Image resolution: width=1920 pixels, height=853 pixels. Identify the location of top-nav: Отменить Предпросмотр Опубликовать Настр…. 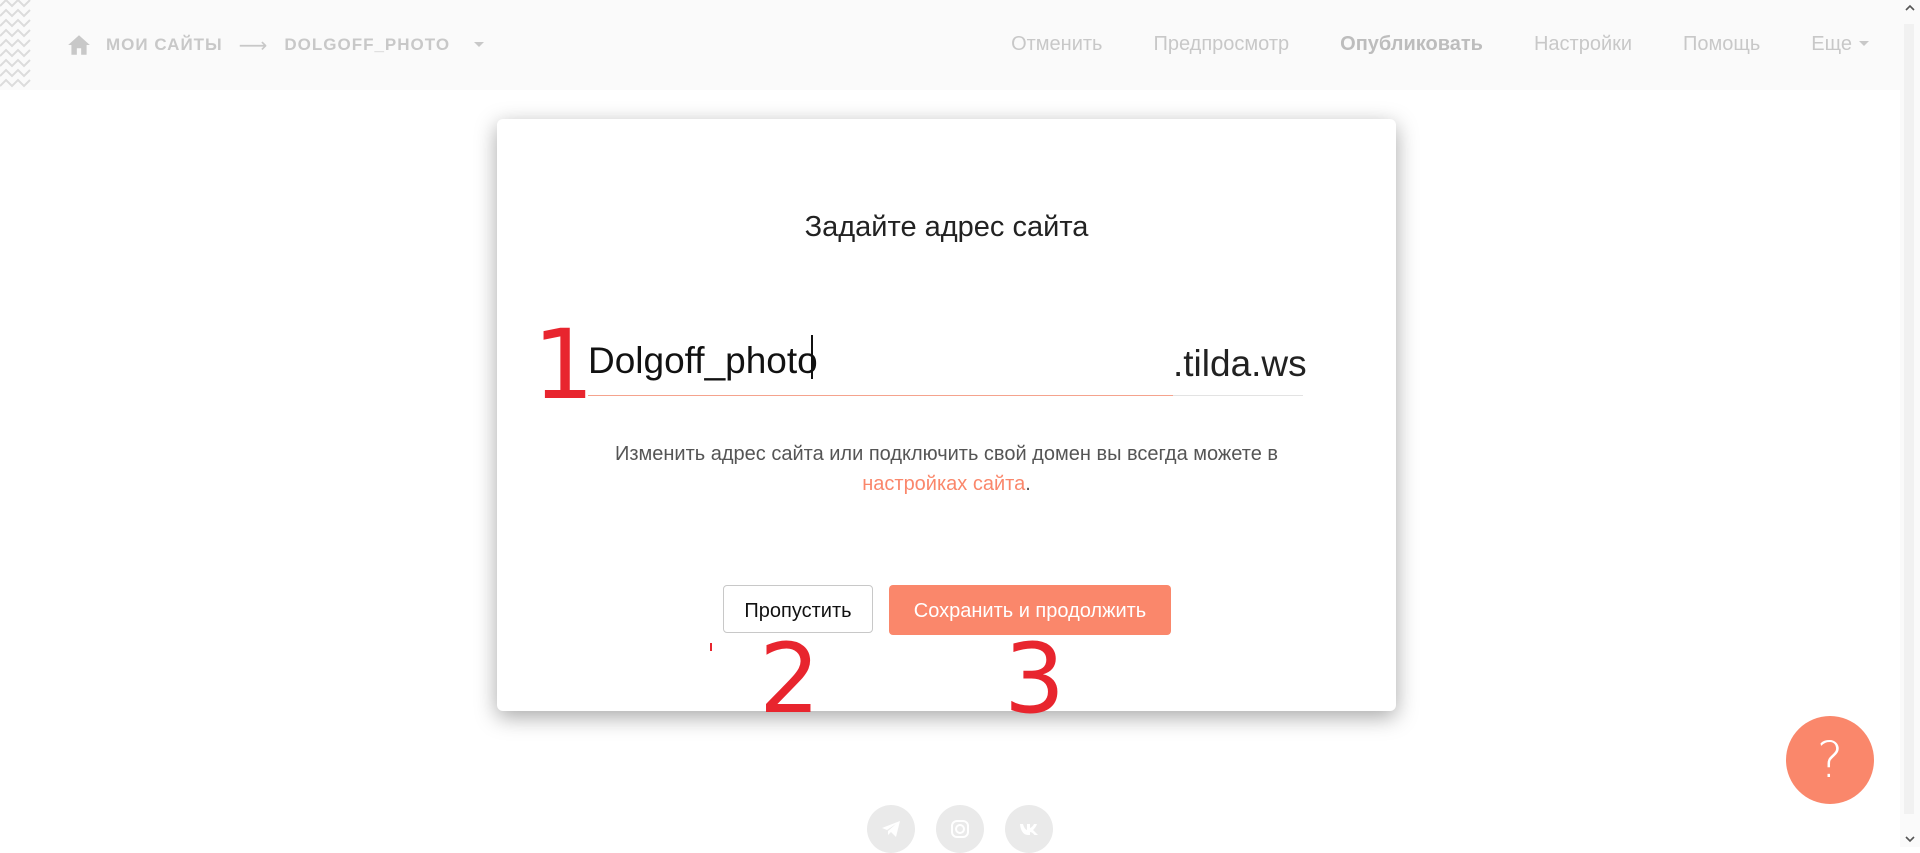
(1415, 44).